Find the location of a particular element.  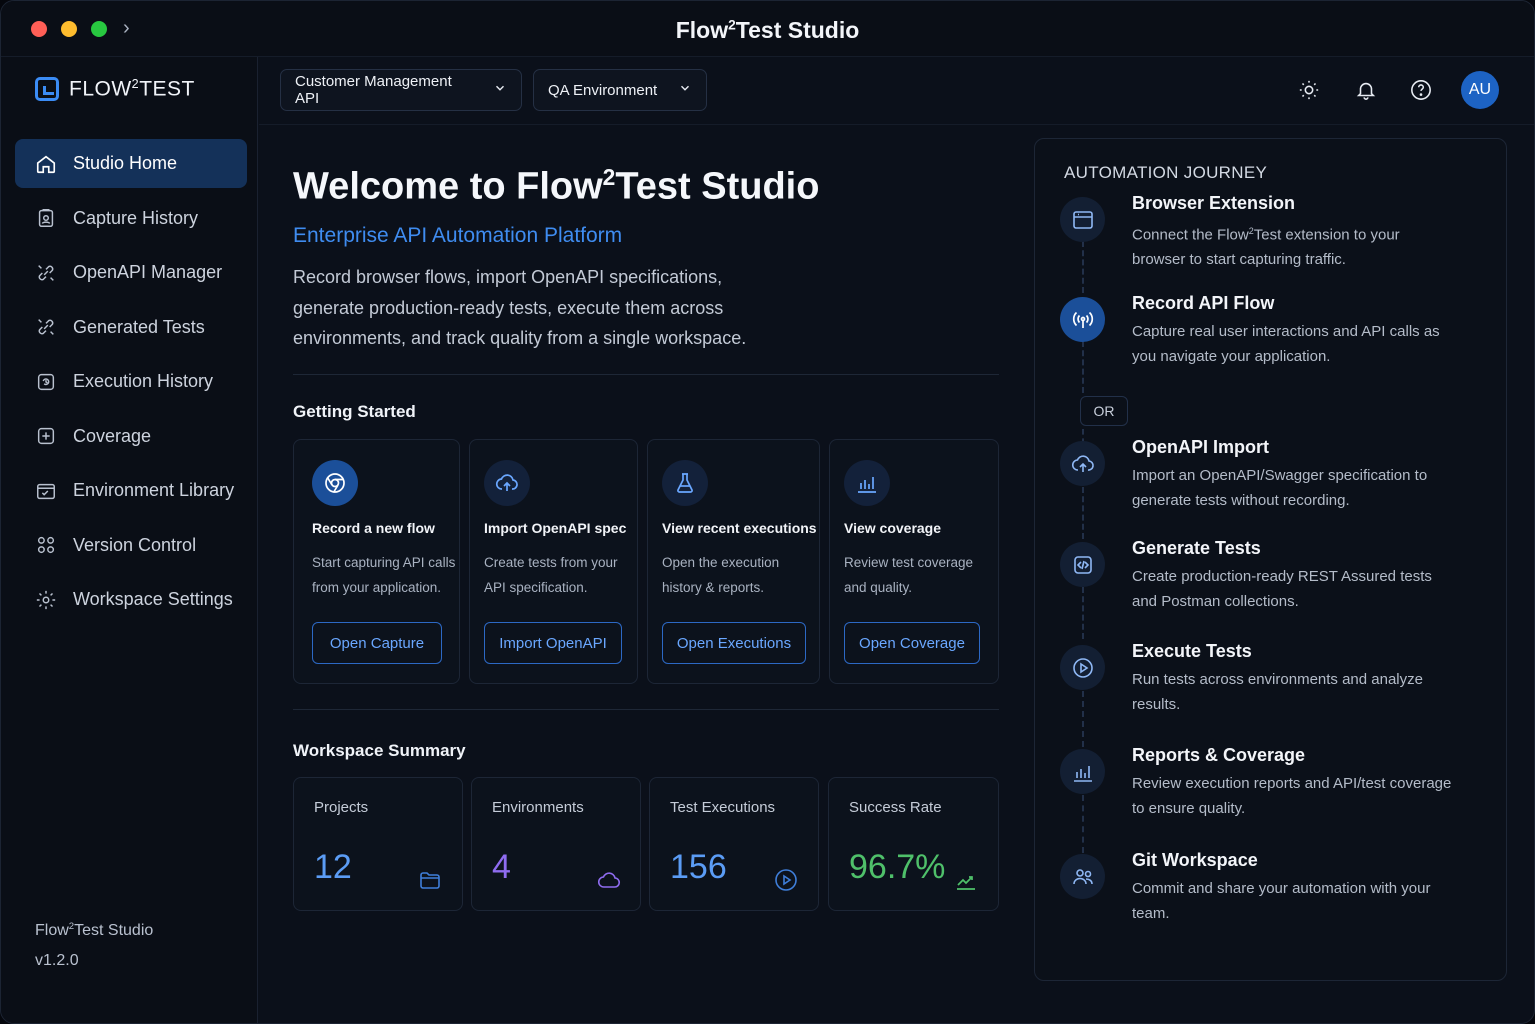

coverage-icon is located at coordinates (46, 436).